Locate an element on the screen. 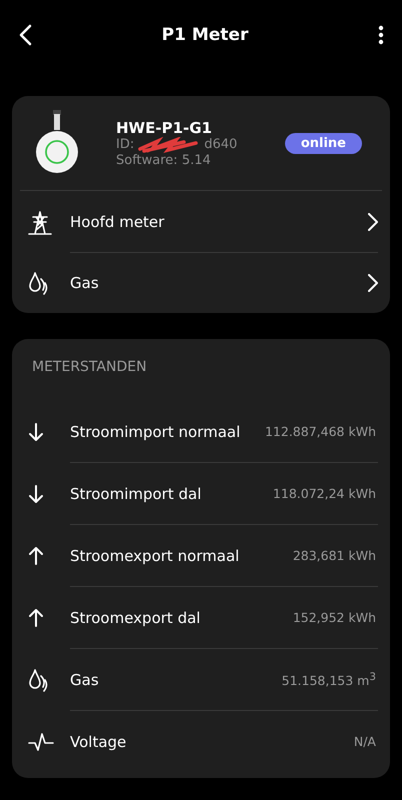 The height and width of the screenshot is (800, 402). reading-value: N/A is located at coordinates (365, 741).